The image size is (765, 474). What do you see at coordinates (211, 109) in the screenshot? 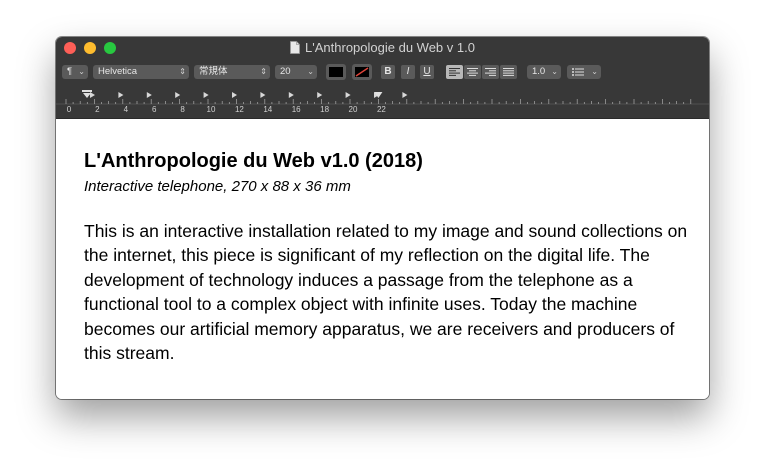
I see `ruler-label: 10` at bounding box center [211, 109].